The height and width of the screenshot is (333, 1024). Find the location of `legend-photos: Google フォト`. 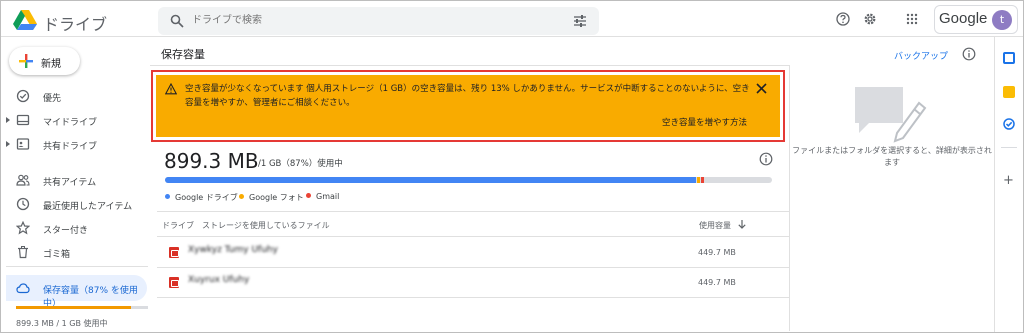

legend-photos: Google フォト is located at coordinates (271, 197).